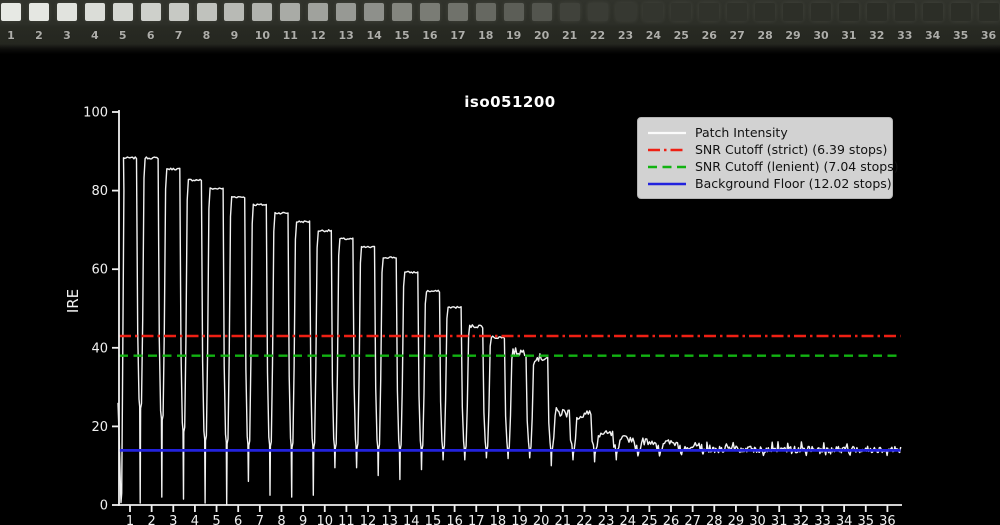  Describe the element at coordinates (281, 519) in the screenshot. I see `x-tick-label: 8` at that location.